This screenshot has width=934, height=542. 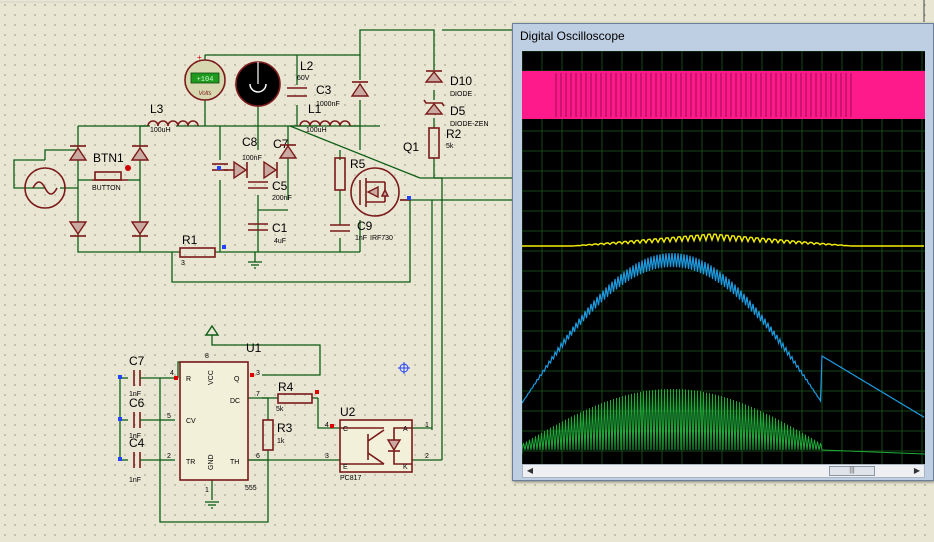 I want to click on oscilloscope-title: Digital Oscilloscope, so click(x=572, y=36).